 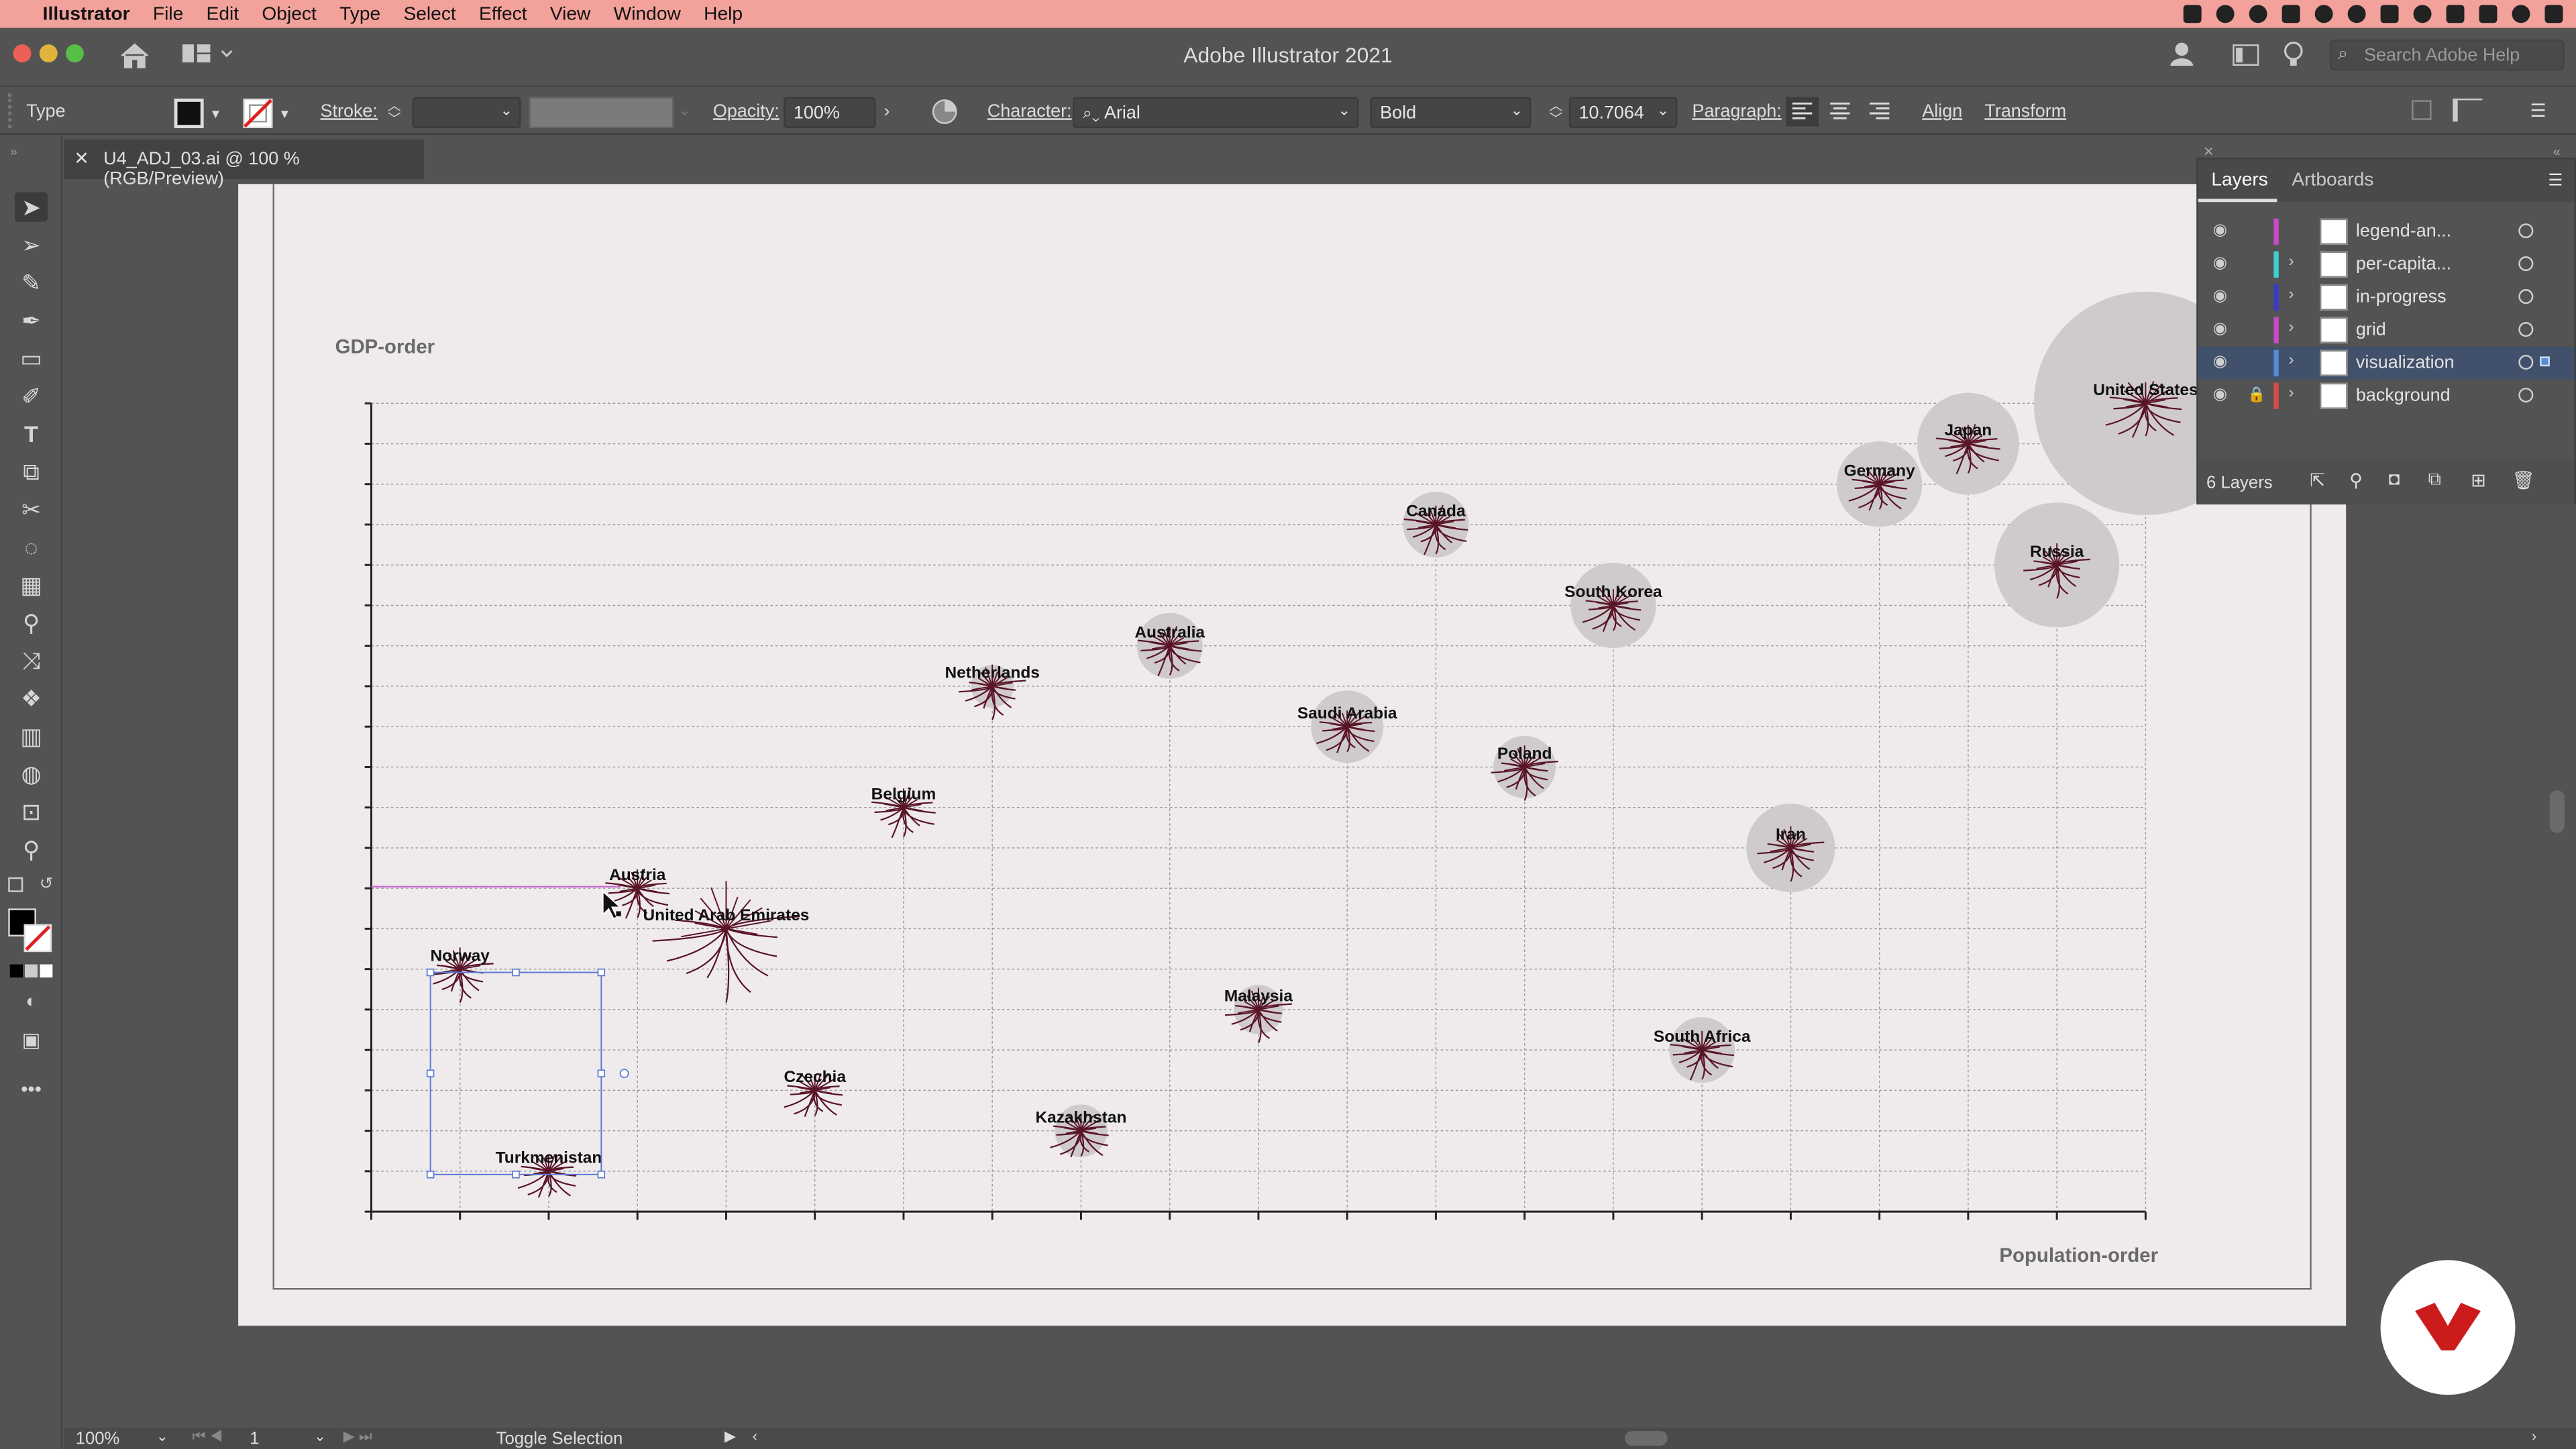 I want to click on country-label: Germany, so click(x=1879, y=471).